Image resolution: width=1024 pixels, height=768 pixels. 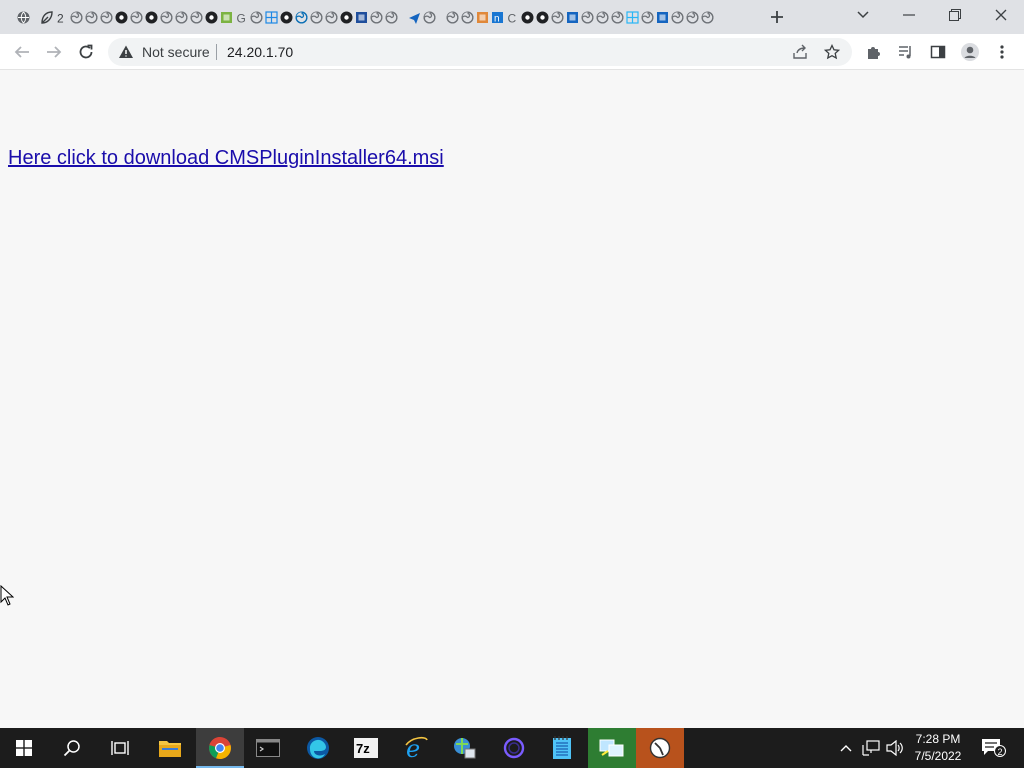 I want to click on blue-swirl-icon, so click(x=301, y=17).